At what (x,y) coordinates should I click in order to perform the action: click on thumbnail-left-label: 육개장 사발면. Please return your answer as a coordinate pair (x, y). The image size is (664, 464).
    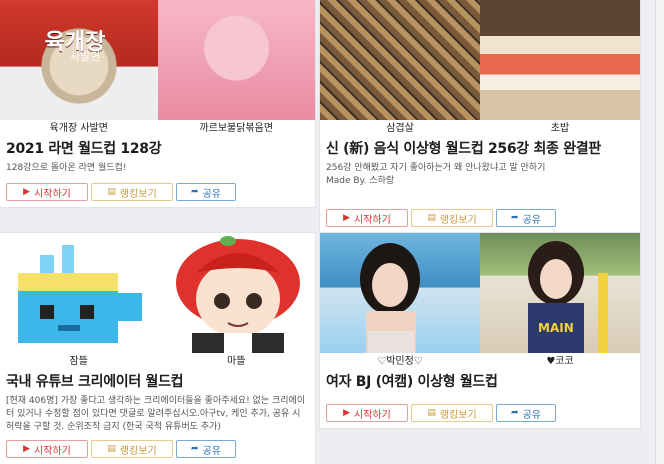
    Looking at the image, I should click on (78, 128).